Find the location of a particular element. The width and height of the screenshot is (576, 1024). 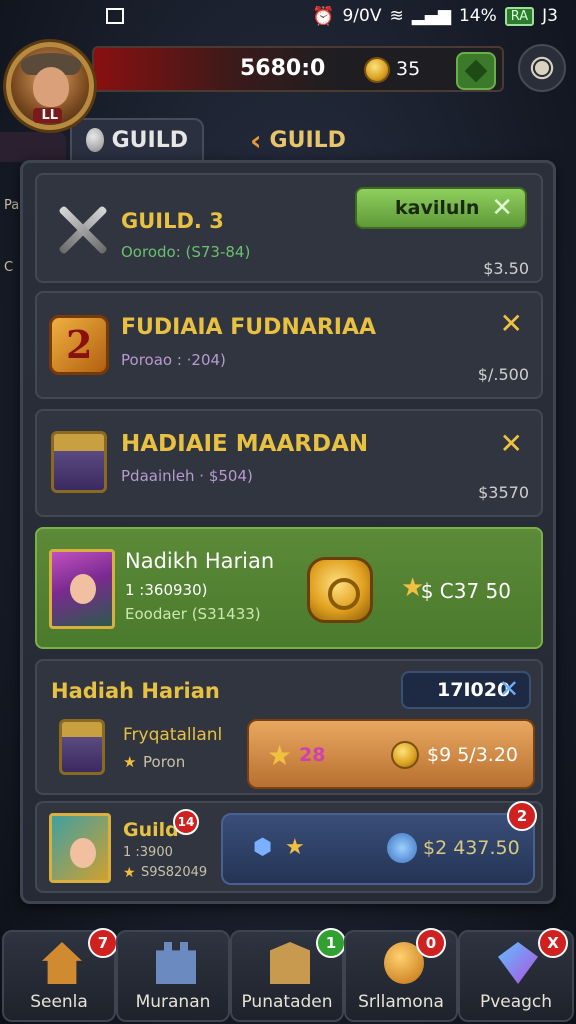

card-title: Hadiah Harian is located at coordinates (135, 691).